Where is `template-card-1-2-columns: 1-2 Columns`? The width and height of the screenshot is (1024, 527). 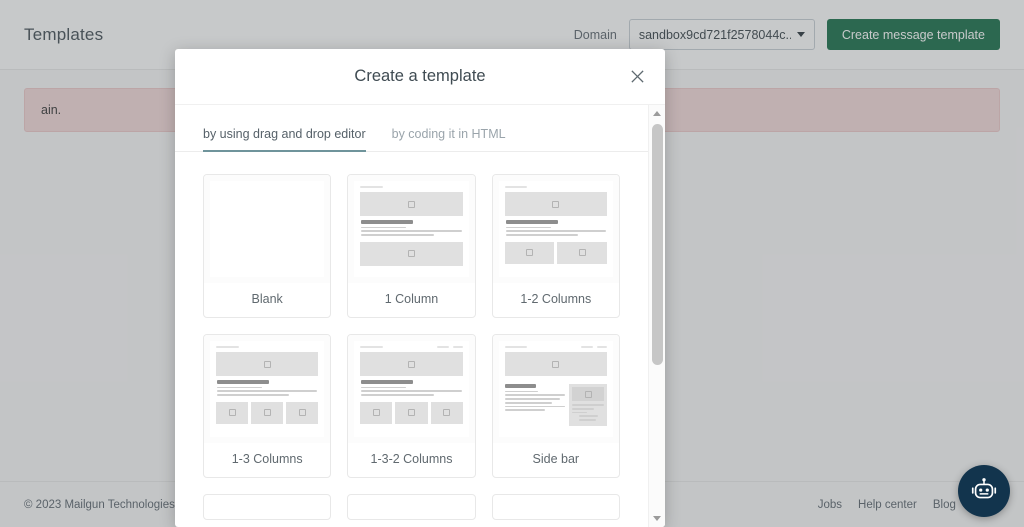 template-card-1-2-columns: 1-2 Columns is located at coordinates (555, 246).